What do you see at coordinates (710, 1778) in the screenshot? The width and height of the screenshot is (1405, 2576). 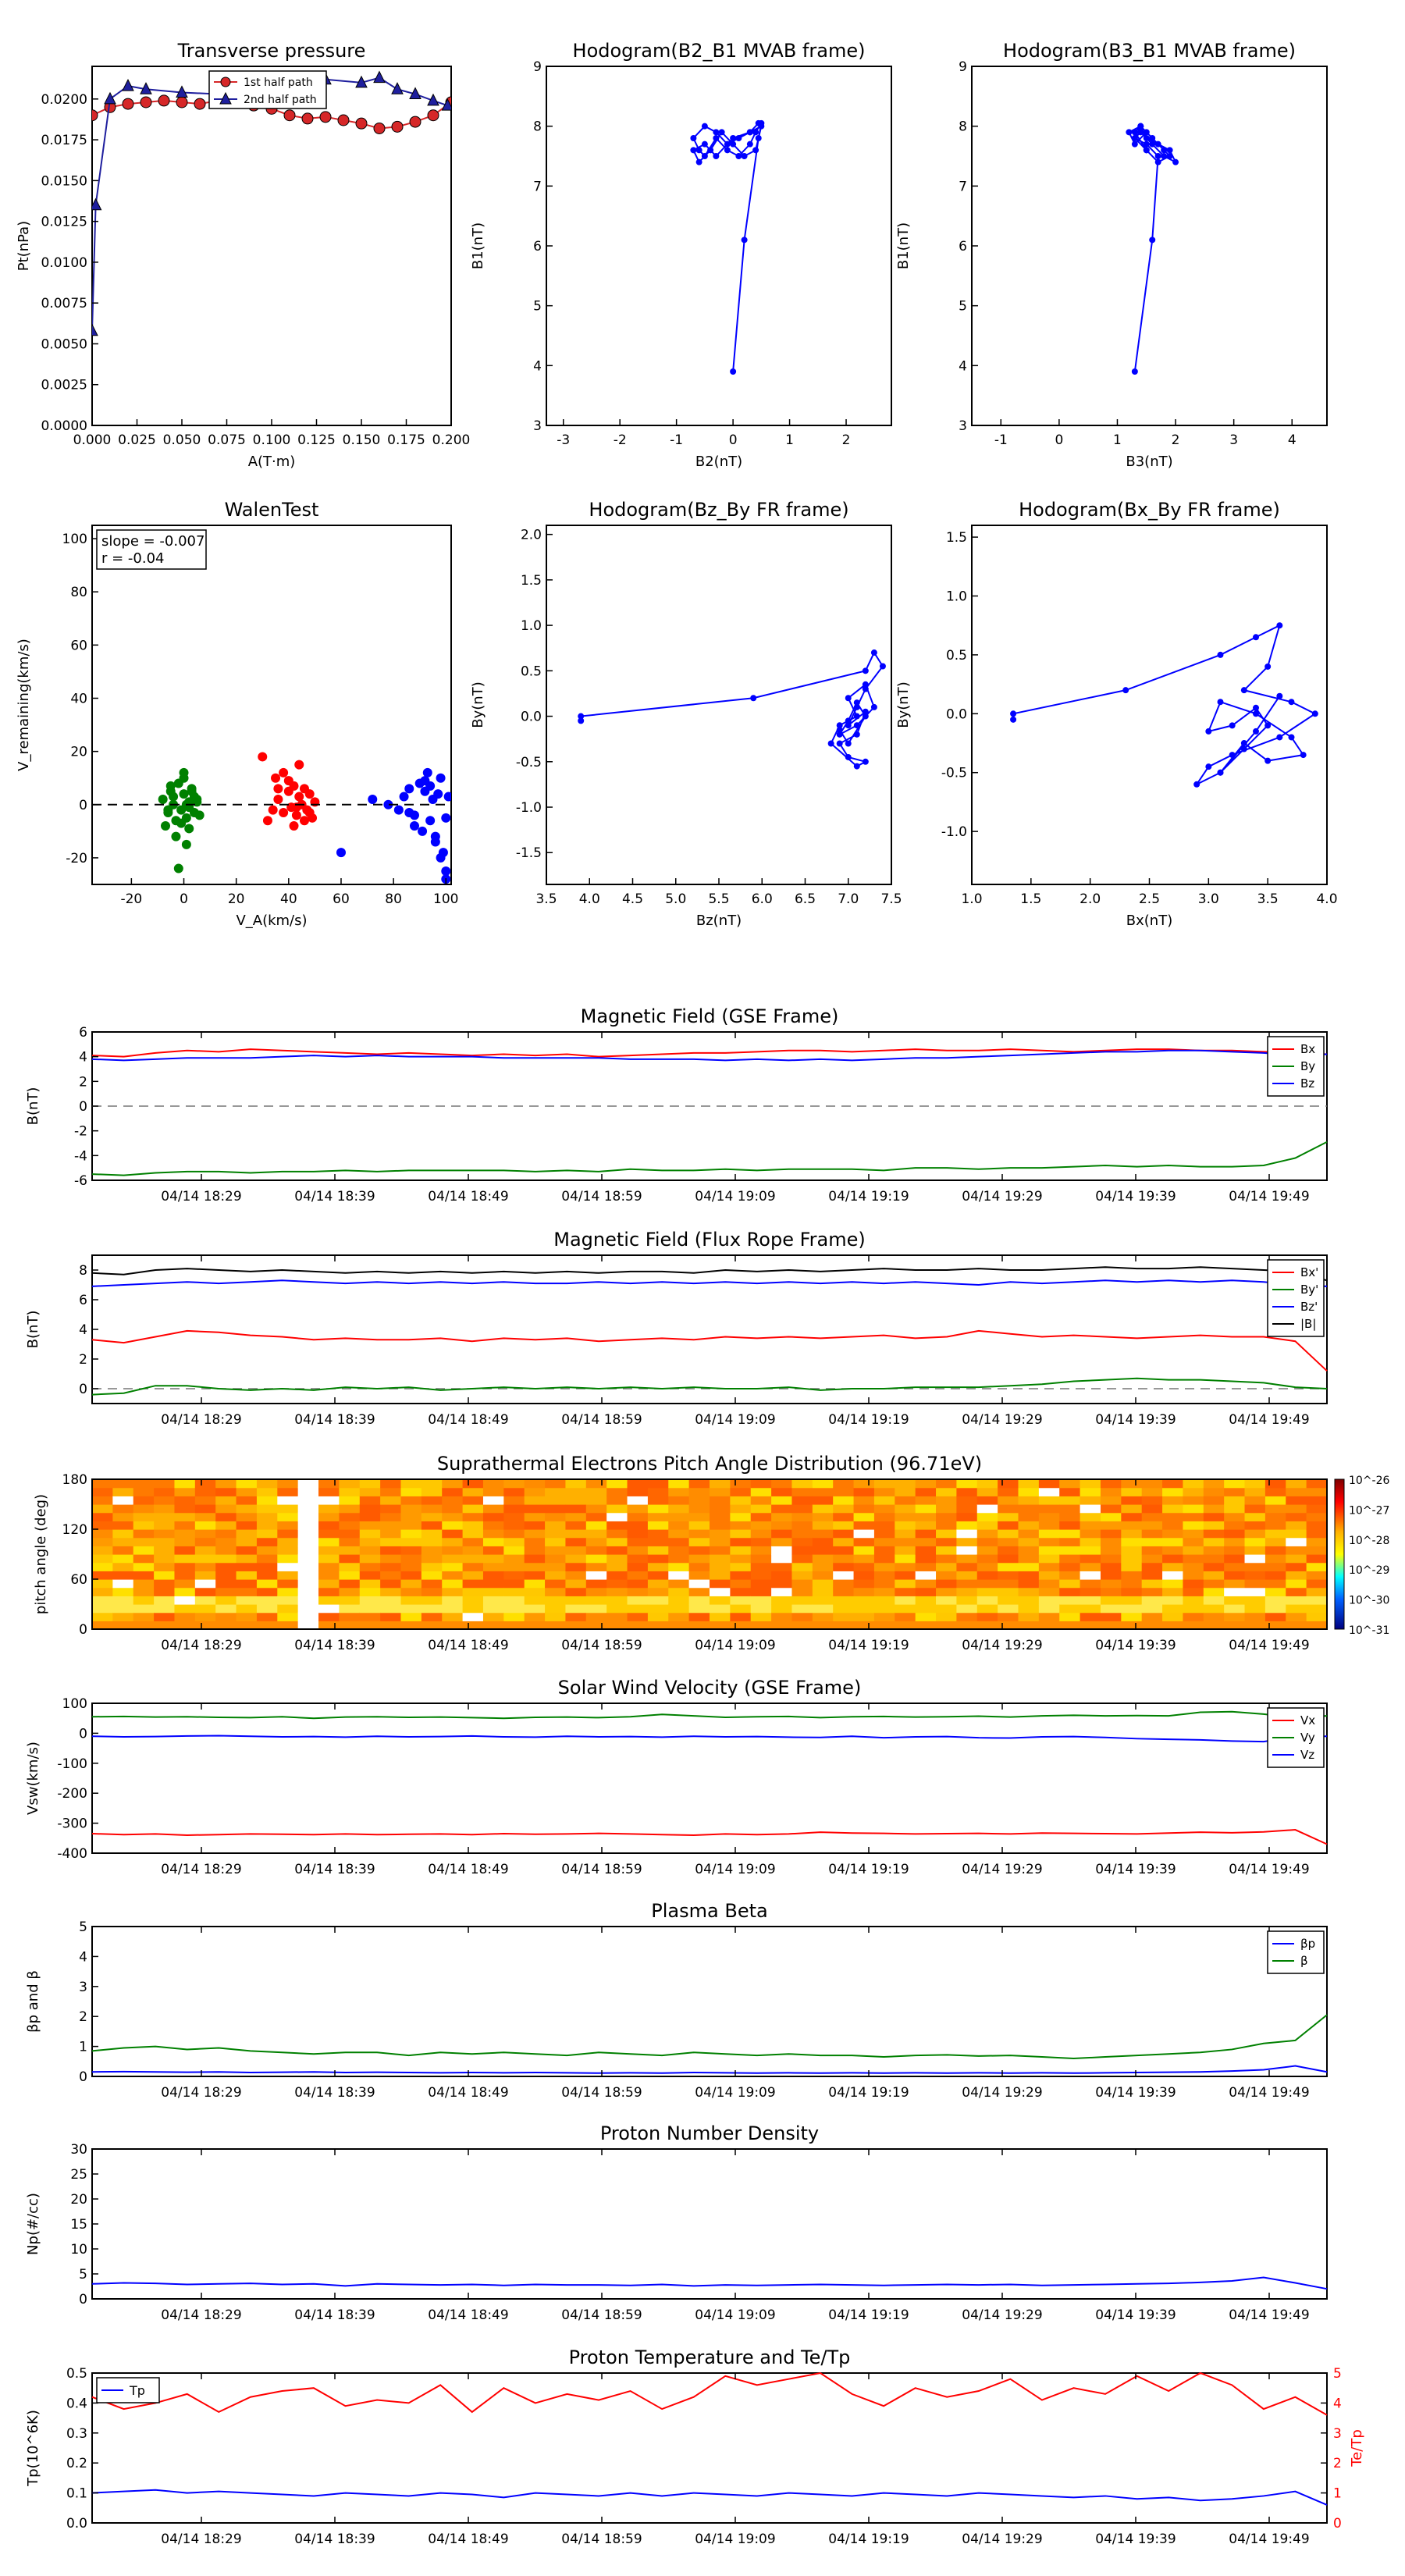 I see `plot-frame` at bounding box center [710, 1778].